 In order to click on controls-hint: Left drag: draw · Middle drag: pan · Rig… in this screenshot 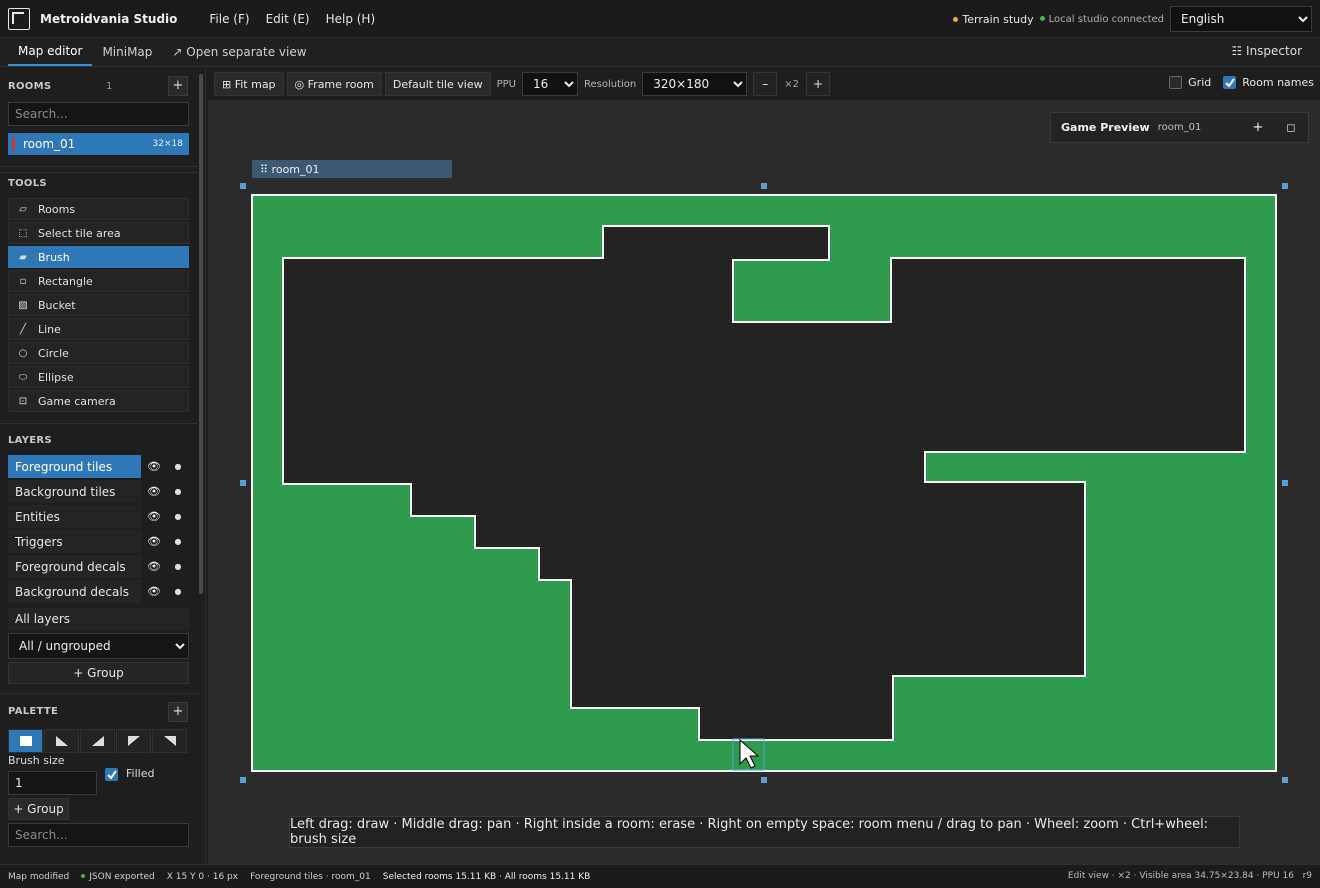, I will do `click(764, 832)`.